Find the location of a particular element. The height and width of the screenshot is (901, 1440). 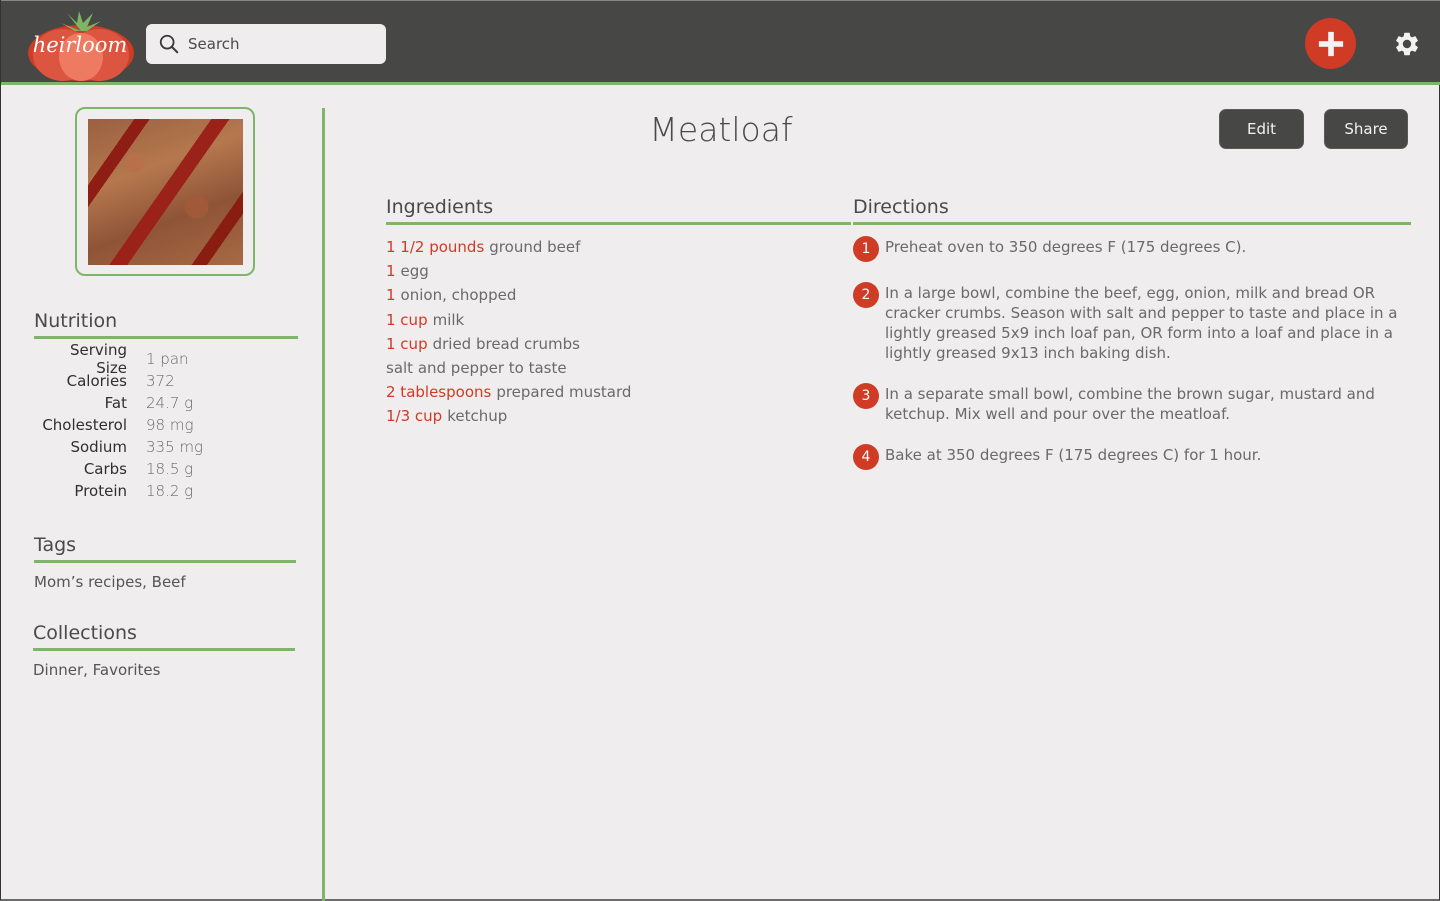

ingredient-item: 1 1/2 pounds ground beef is located at coordinates (508, 247).